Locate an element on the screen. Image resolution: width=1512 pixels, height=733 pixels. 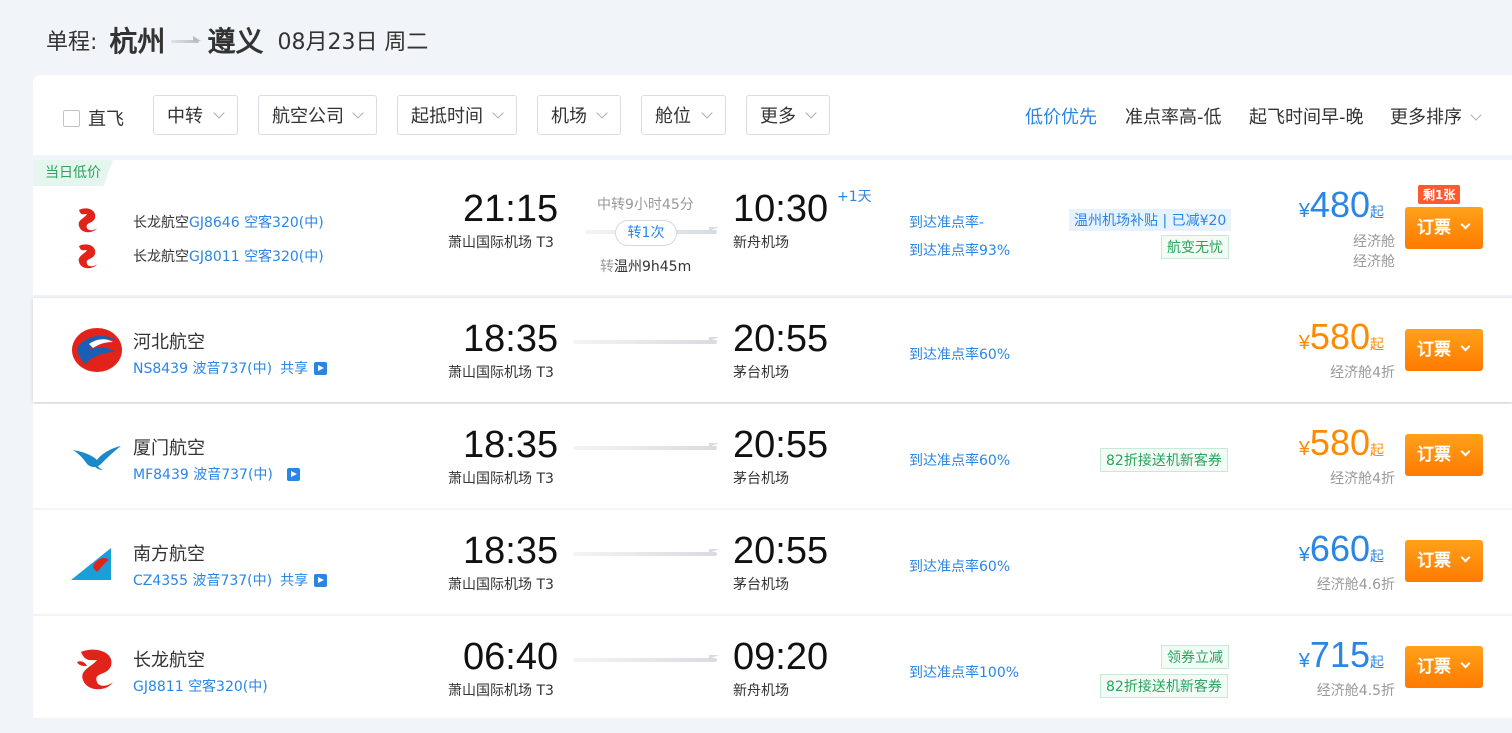
flight-number: GJ8011 is located at coordinates (214, 257).